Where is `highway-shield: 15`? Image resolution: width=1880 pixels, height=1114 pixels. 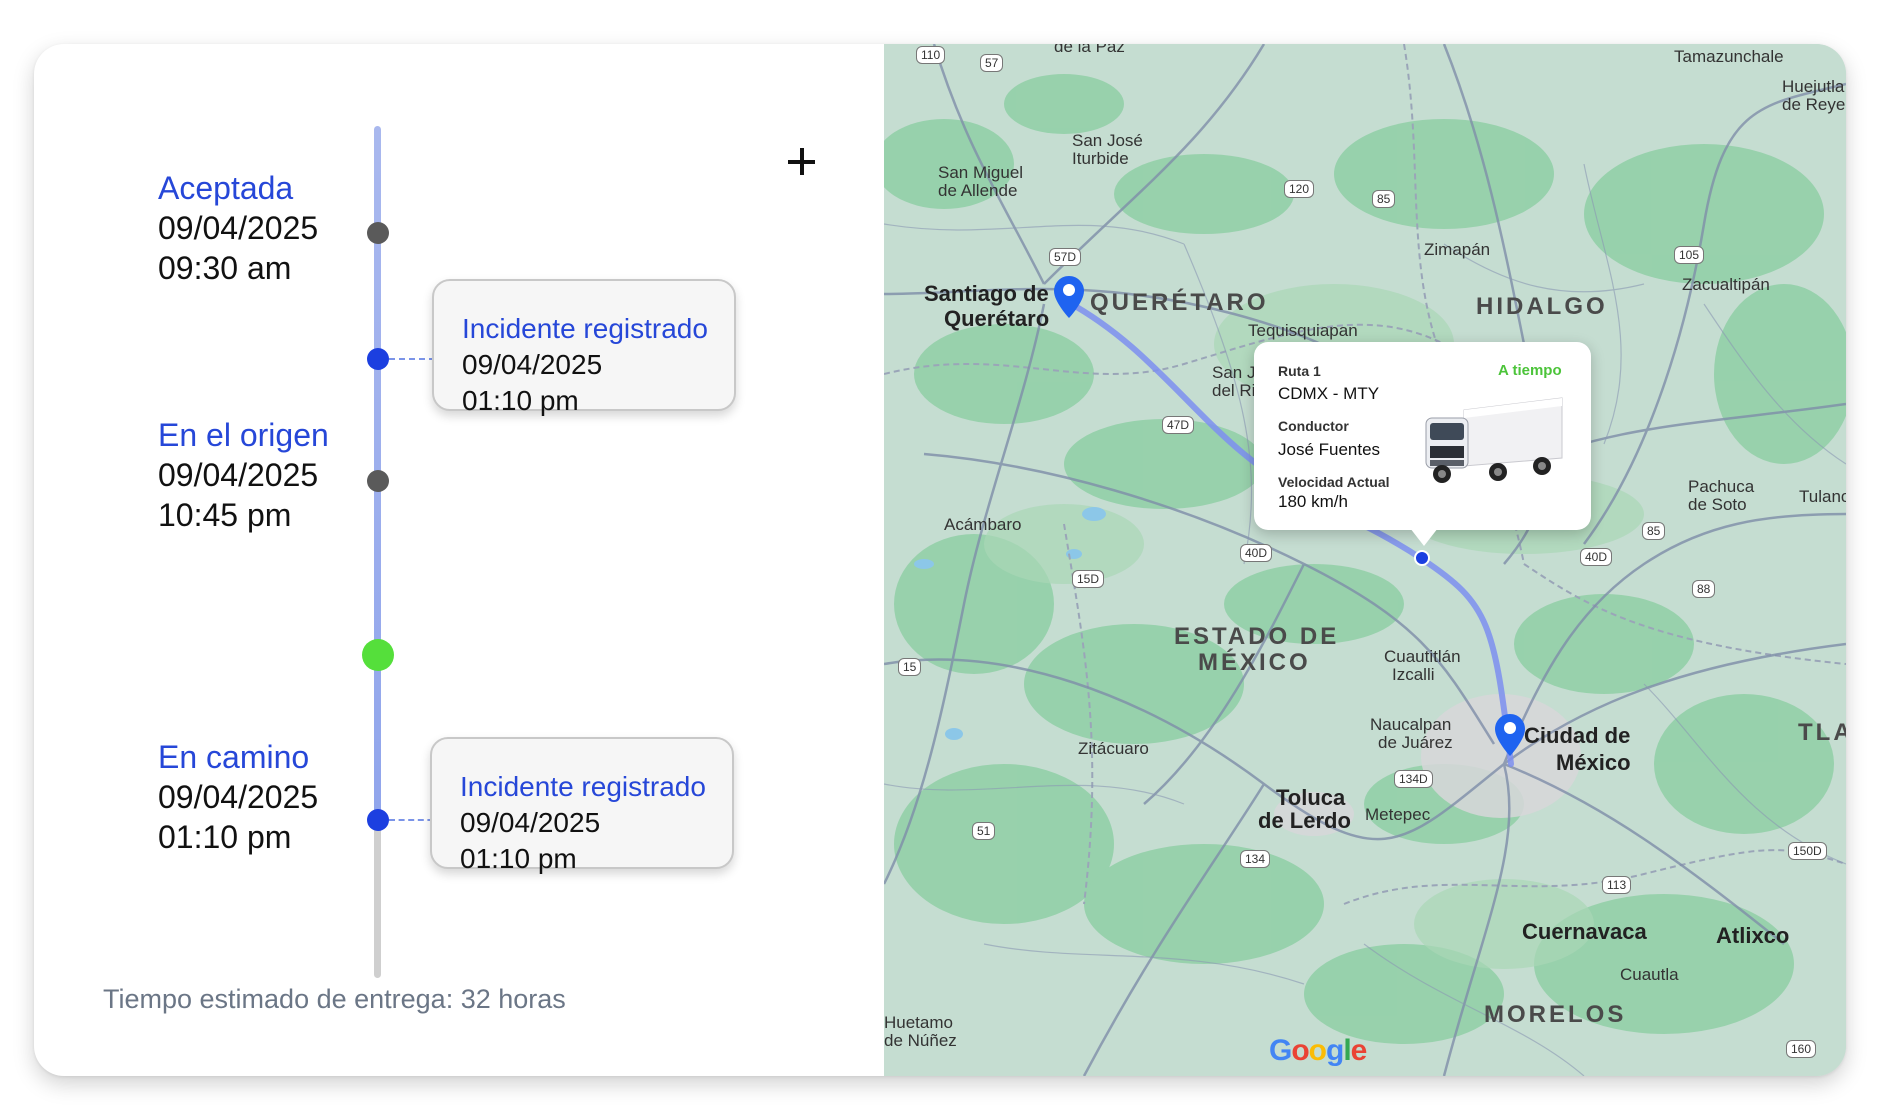 highway-shield: 15 is located at coordinates (910, 667).